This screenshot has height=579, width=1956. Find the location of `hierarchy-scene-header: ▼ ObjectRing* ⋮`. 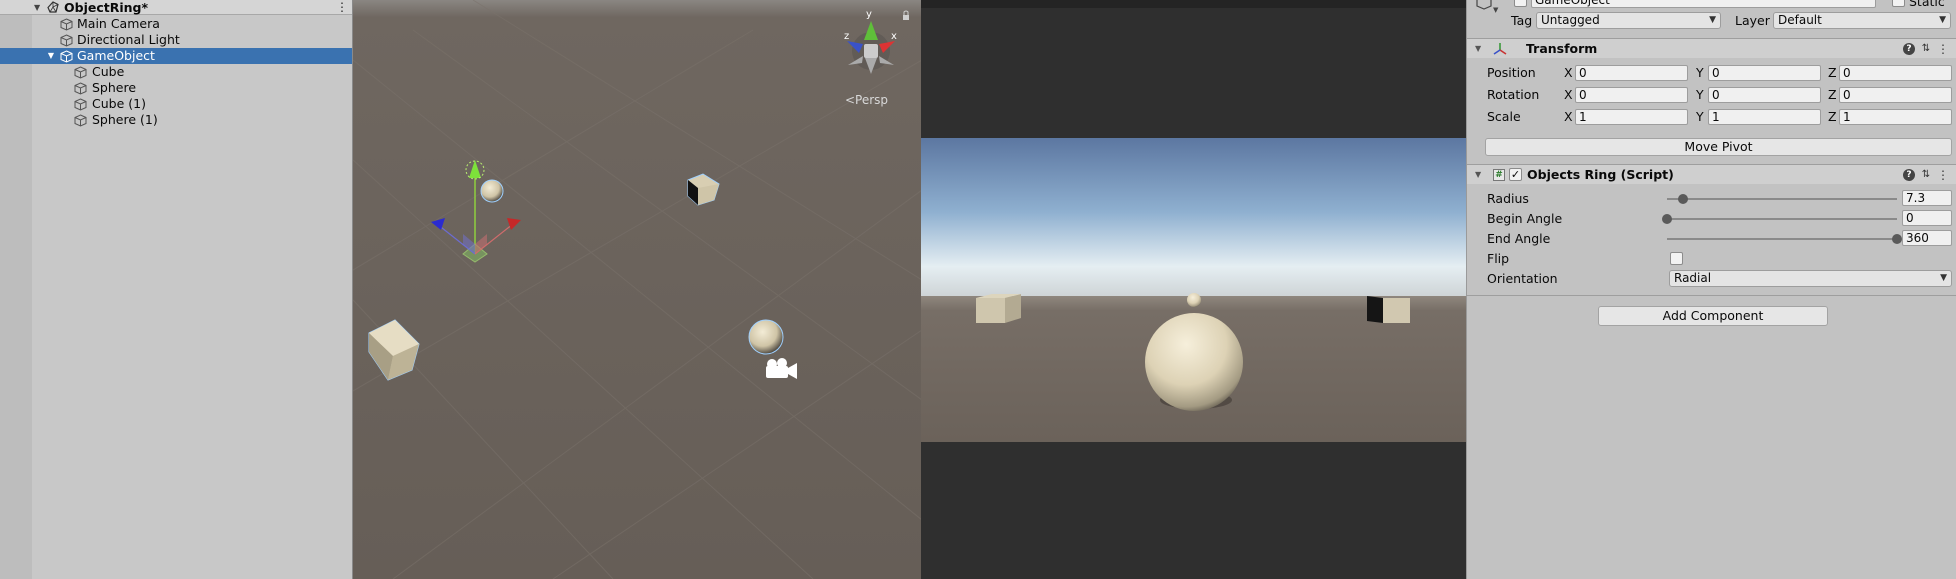

hierarchy-scene-header: ▼ ObjectRing* ⋮ is located at coordinates (176, 7).